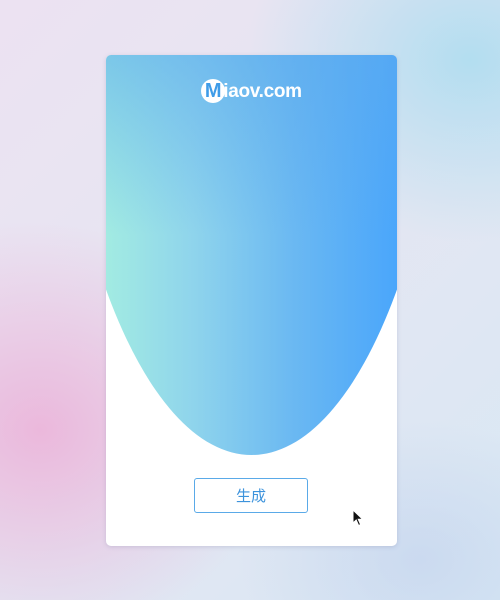 This screenshot has width=500, height=600. I want to click on brand-logo: M iaov.com, so click(251, 91).